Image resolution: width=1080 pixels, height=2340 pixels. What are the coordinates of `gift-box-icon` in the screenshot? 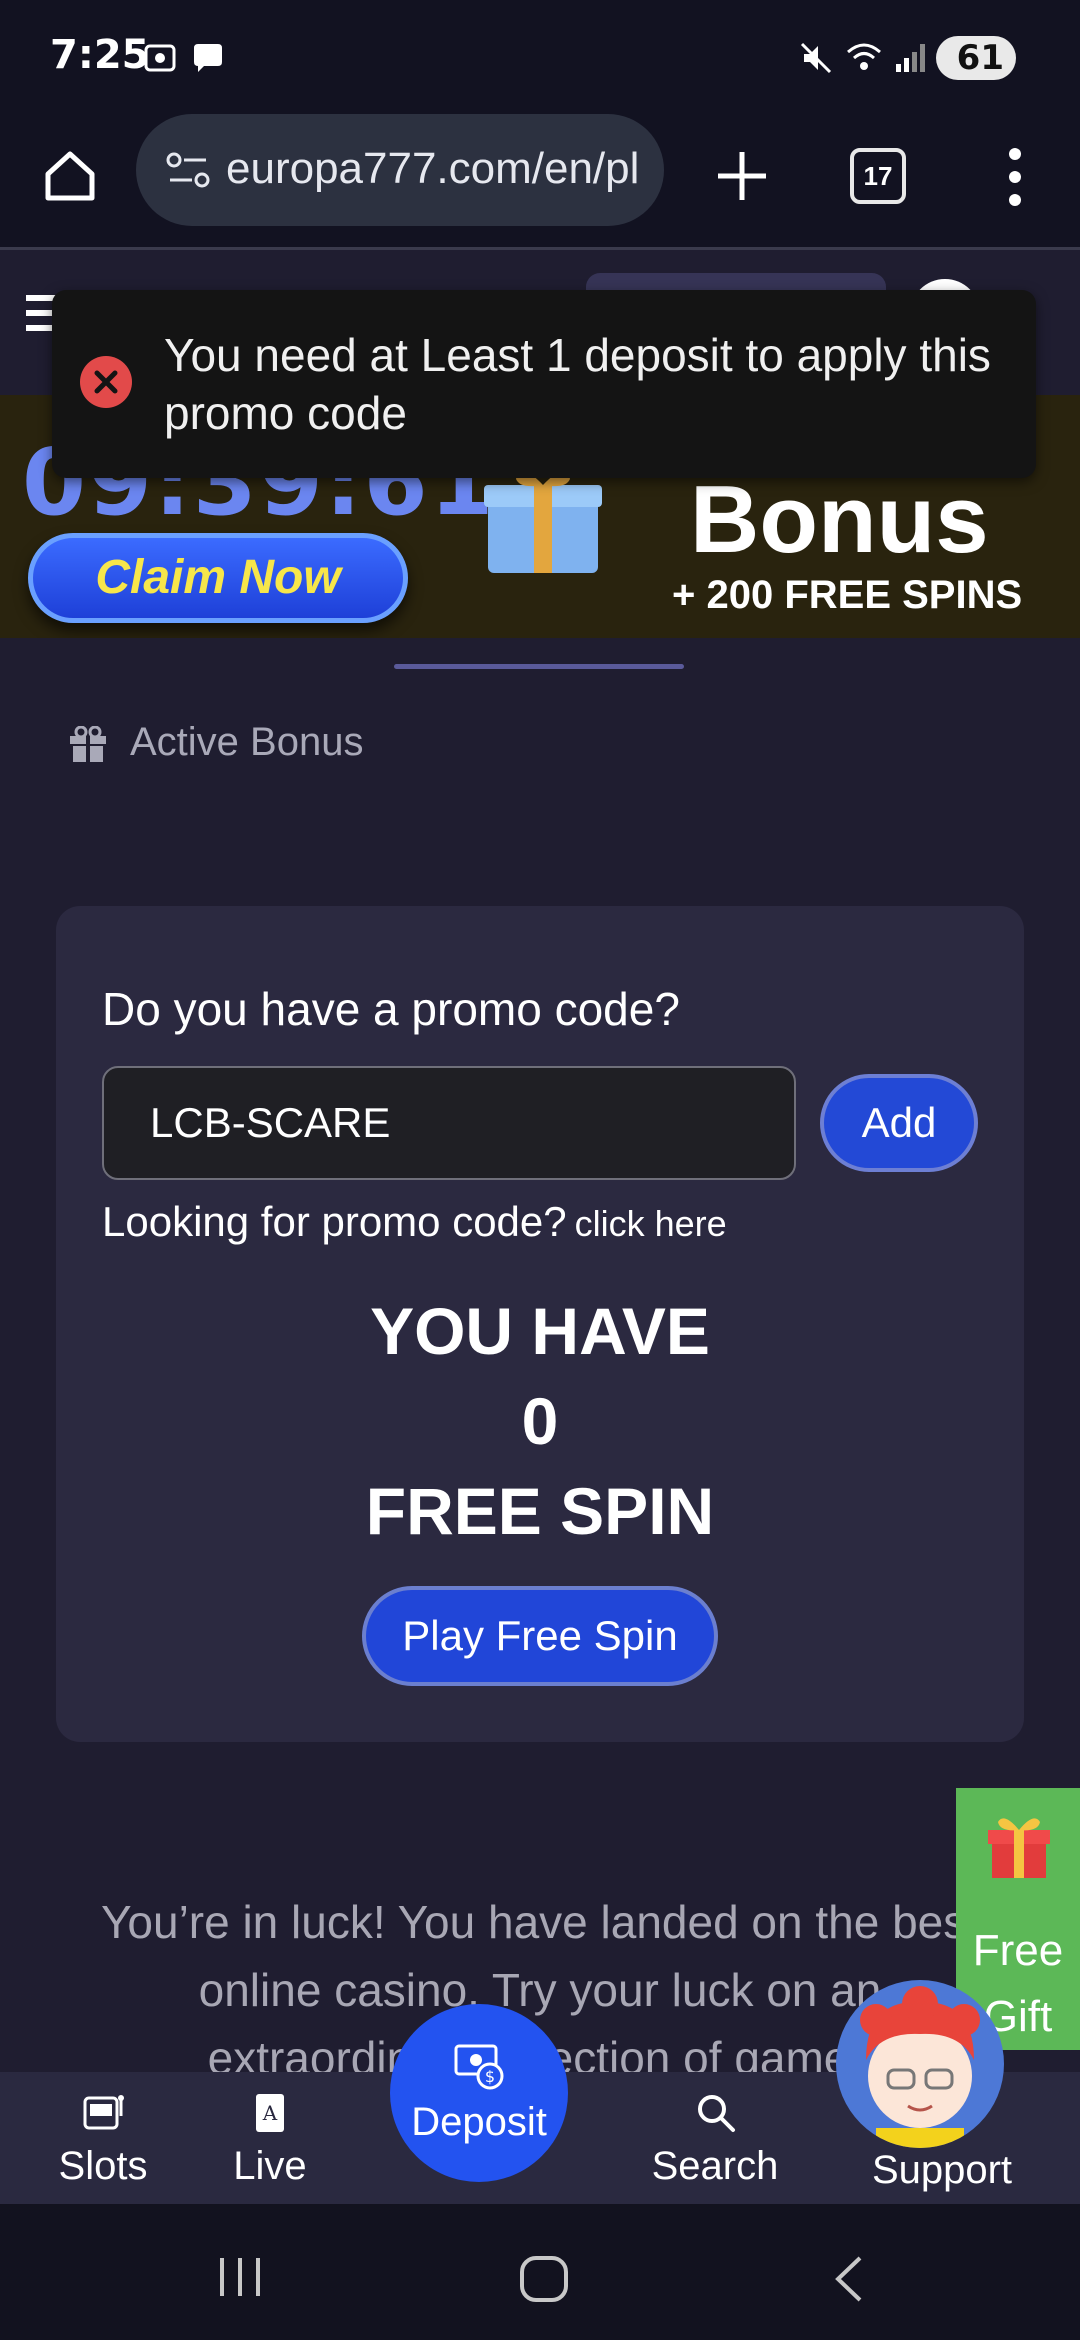 It's located at (543, 522).